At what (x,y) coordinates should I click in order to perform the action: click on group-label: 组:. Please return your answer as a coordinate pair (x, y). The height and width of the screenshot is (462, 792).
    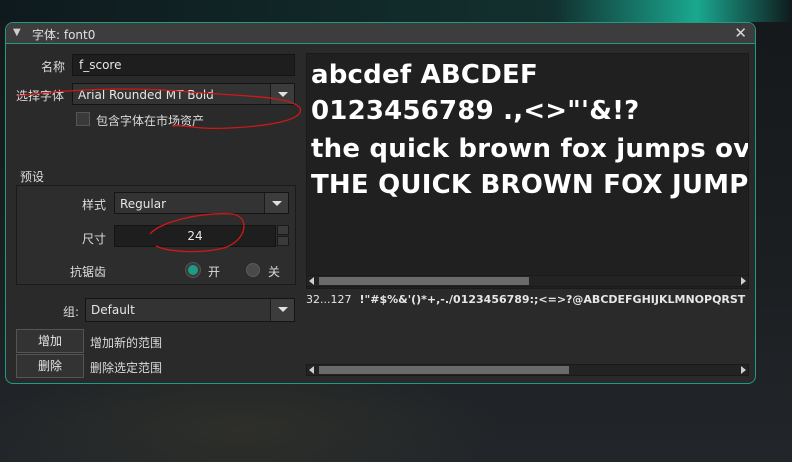
    Looking at the image, I should click on (71, 312).